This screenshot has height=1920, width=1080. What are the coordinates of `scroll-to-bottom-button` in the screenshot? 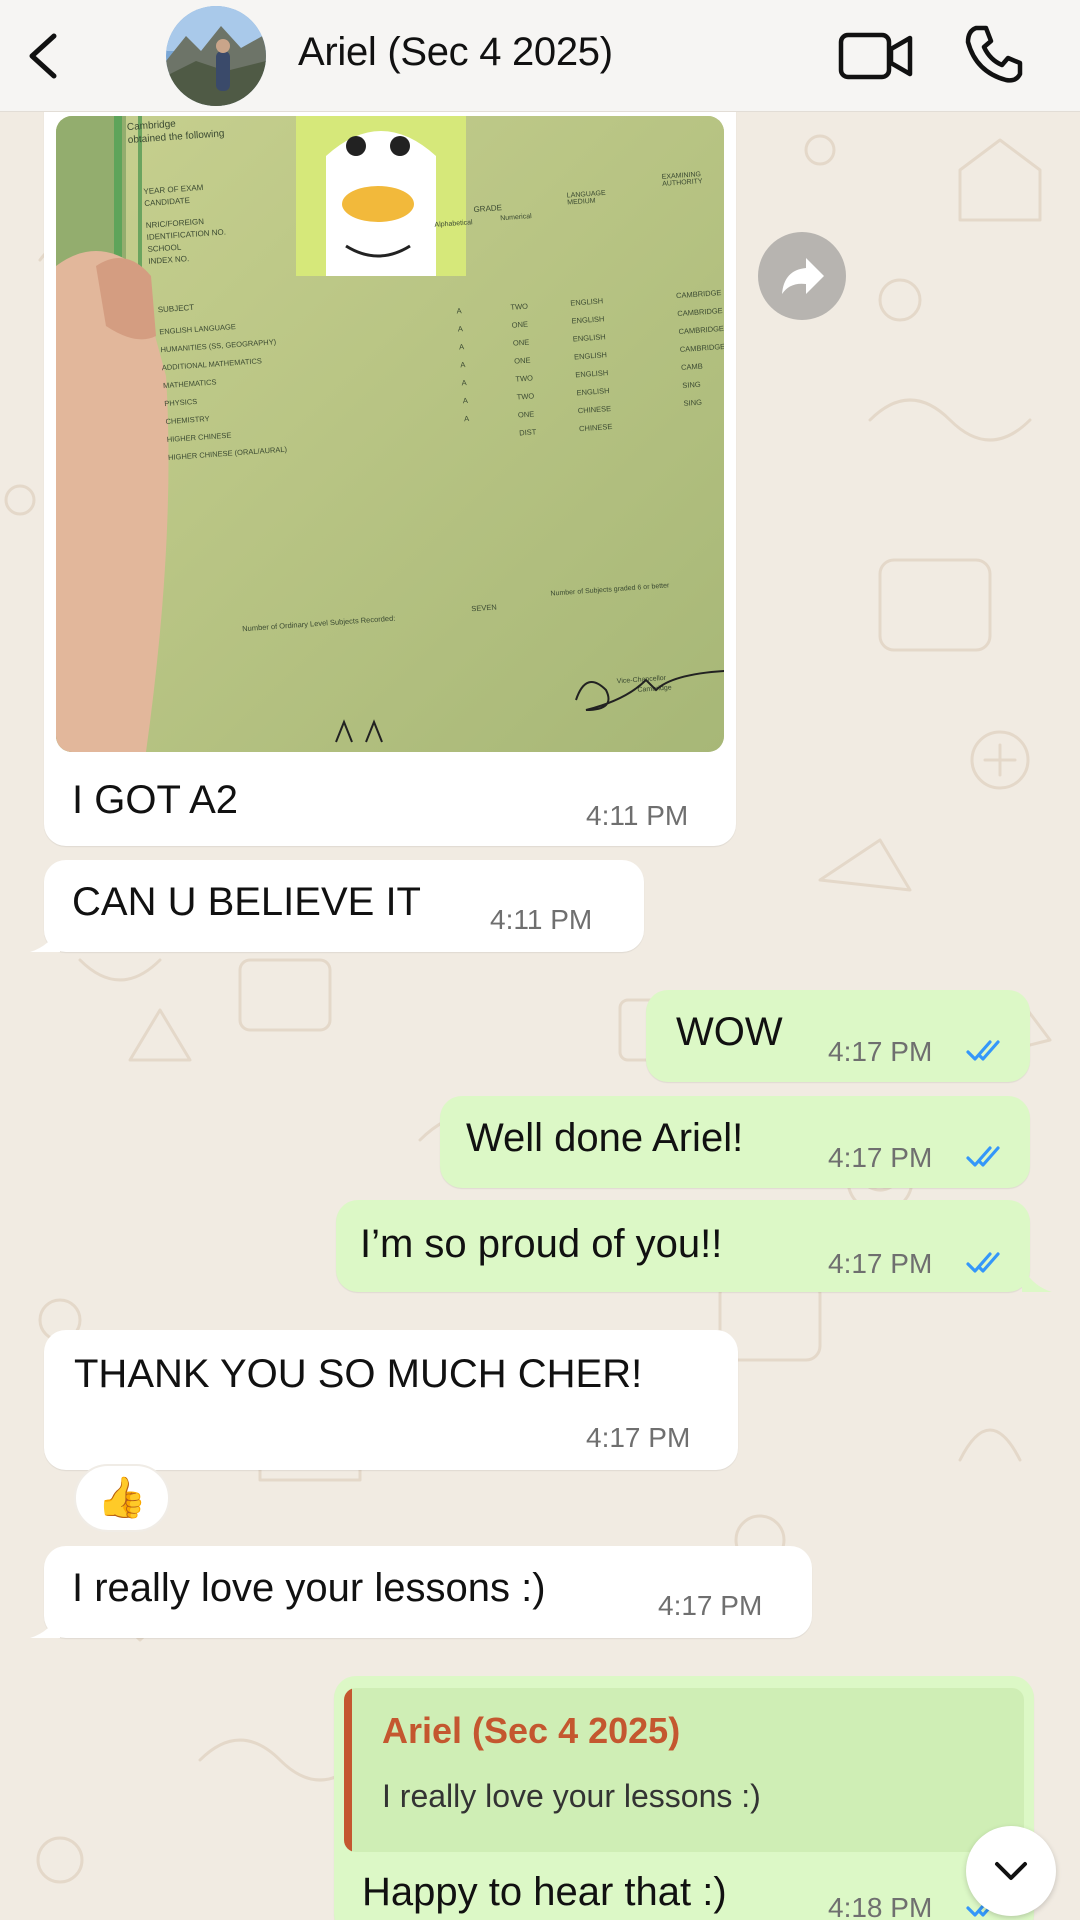 It's located at (1011, 1871).